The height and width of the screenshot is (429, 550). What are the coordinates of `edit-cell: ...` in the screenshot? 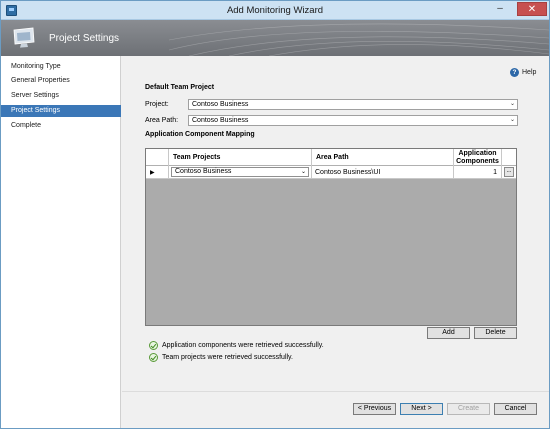 It's located at (509, 172).